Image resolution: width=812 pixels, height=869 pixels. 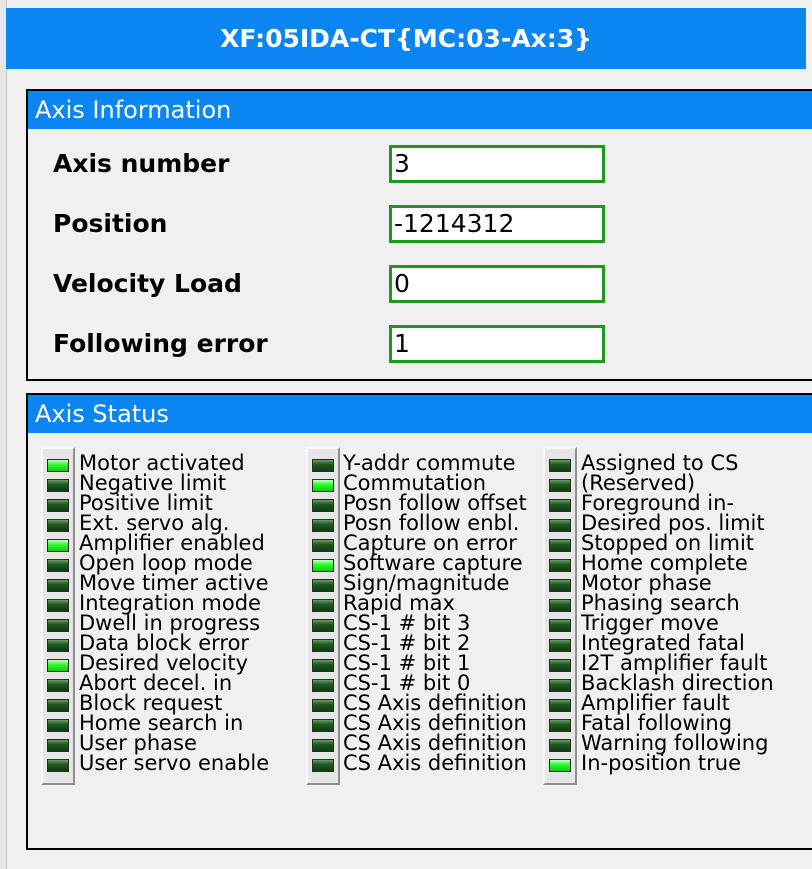 What do you see at coordinates (646, 583) in the screenshot?
I see `status-label: Motor phase` at bounding box center [646, 583].